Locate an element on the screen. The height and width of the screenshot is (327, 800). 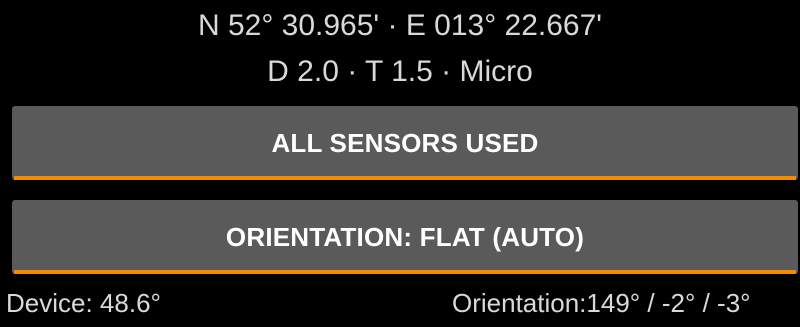
coordinates-text: N 52° 30.965' · E 013° 22.667' is located at coordinates (400, 25).